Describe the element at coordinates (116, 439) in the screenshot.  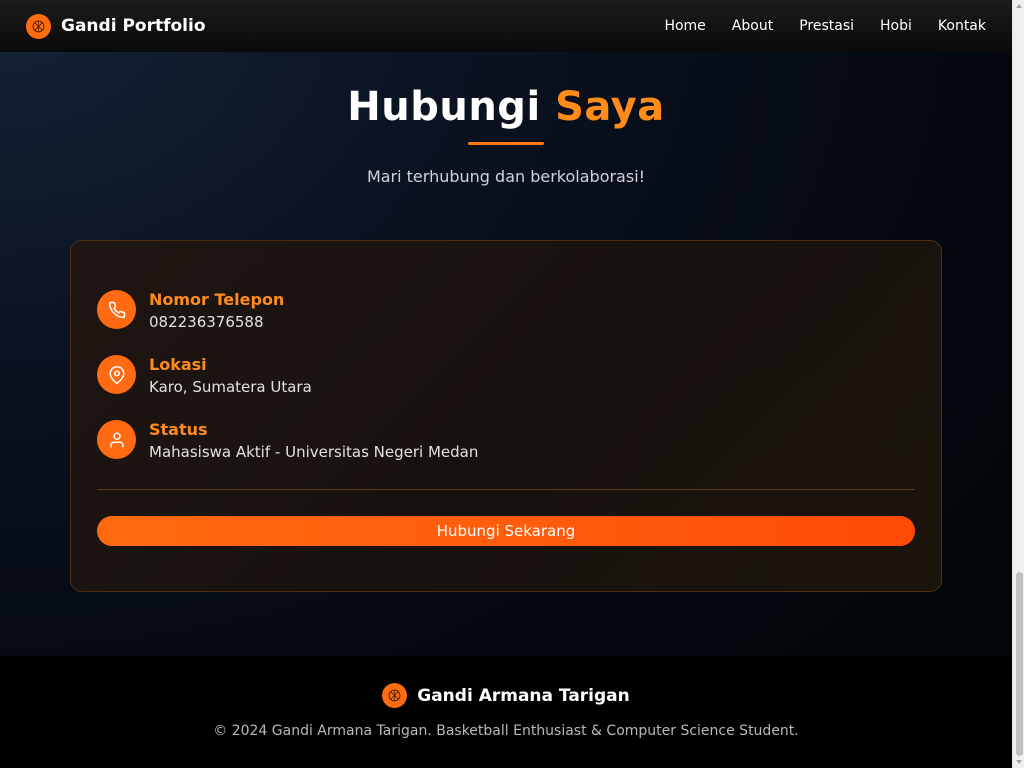
I see `user-icon` at that location.